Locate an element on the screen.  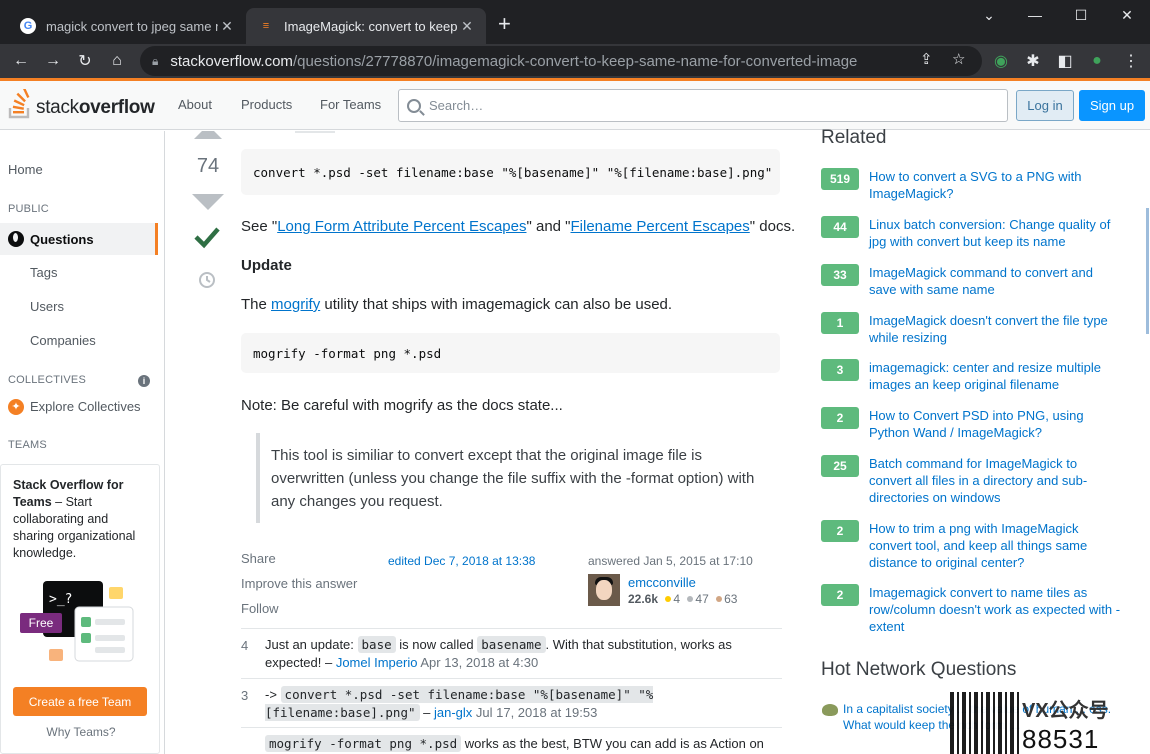
link-filename-escapes: Filename Percent Escapes is located at coordinates (660, 226).